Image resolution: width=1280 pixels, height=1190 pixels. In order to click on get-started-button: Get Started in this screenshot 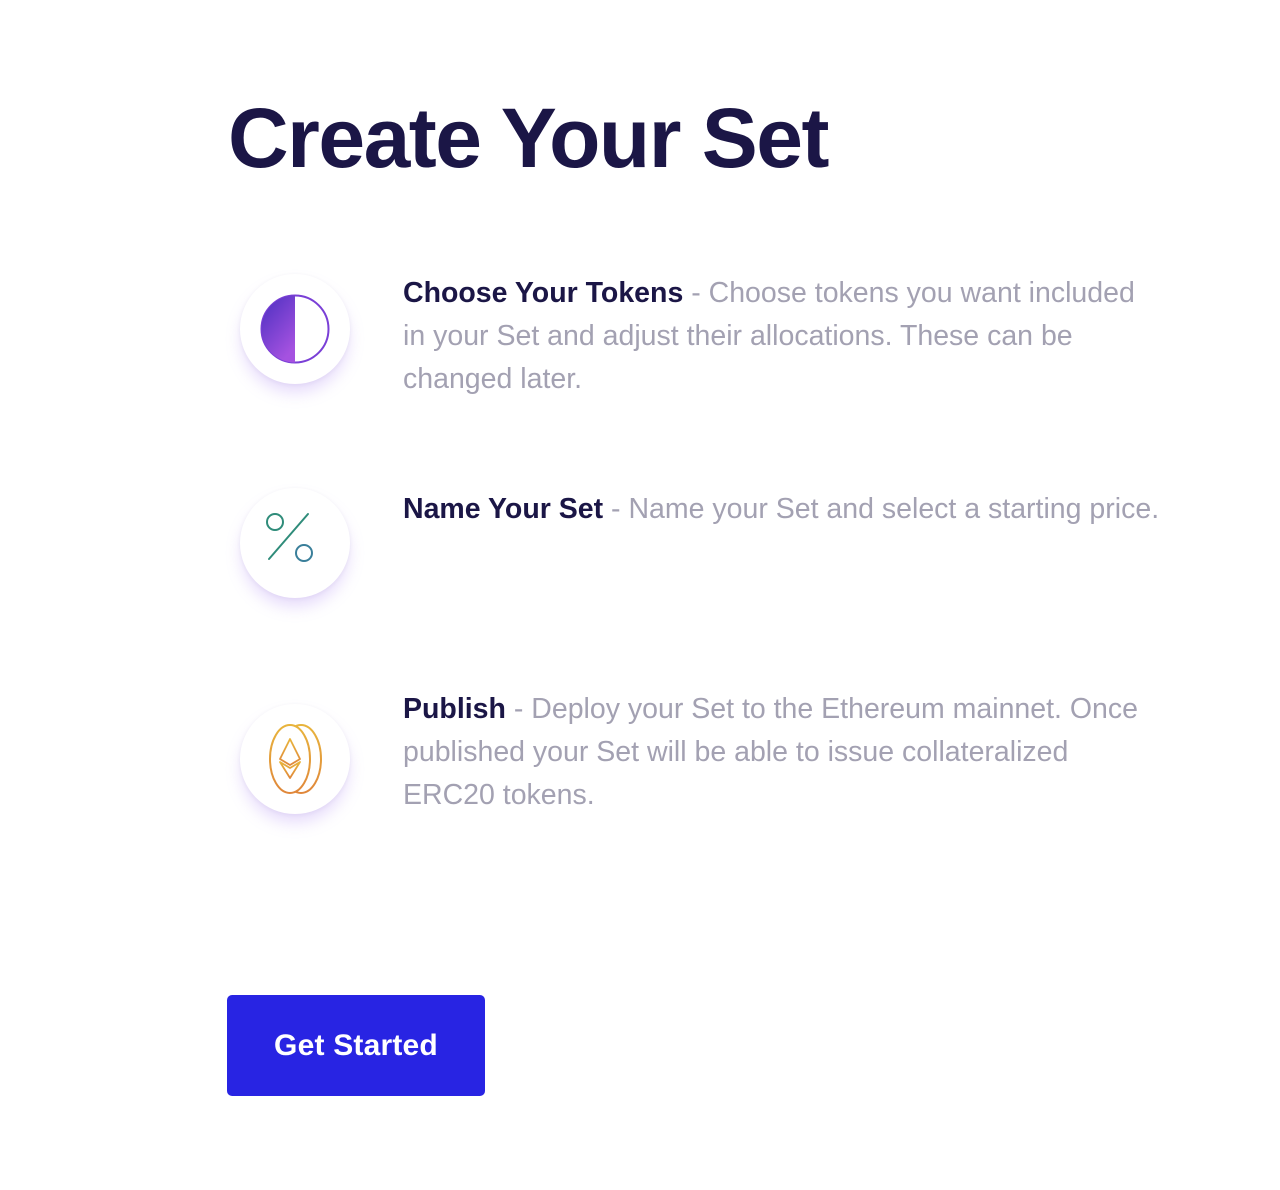, I will do `click(356, 1045)`.